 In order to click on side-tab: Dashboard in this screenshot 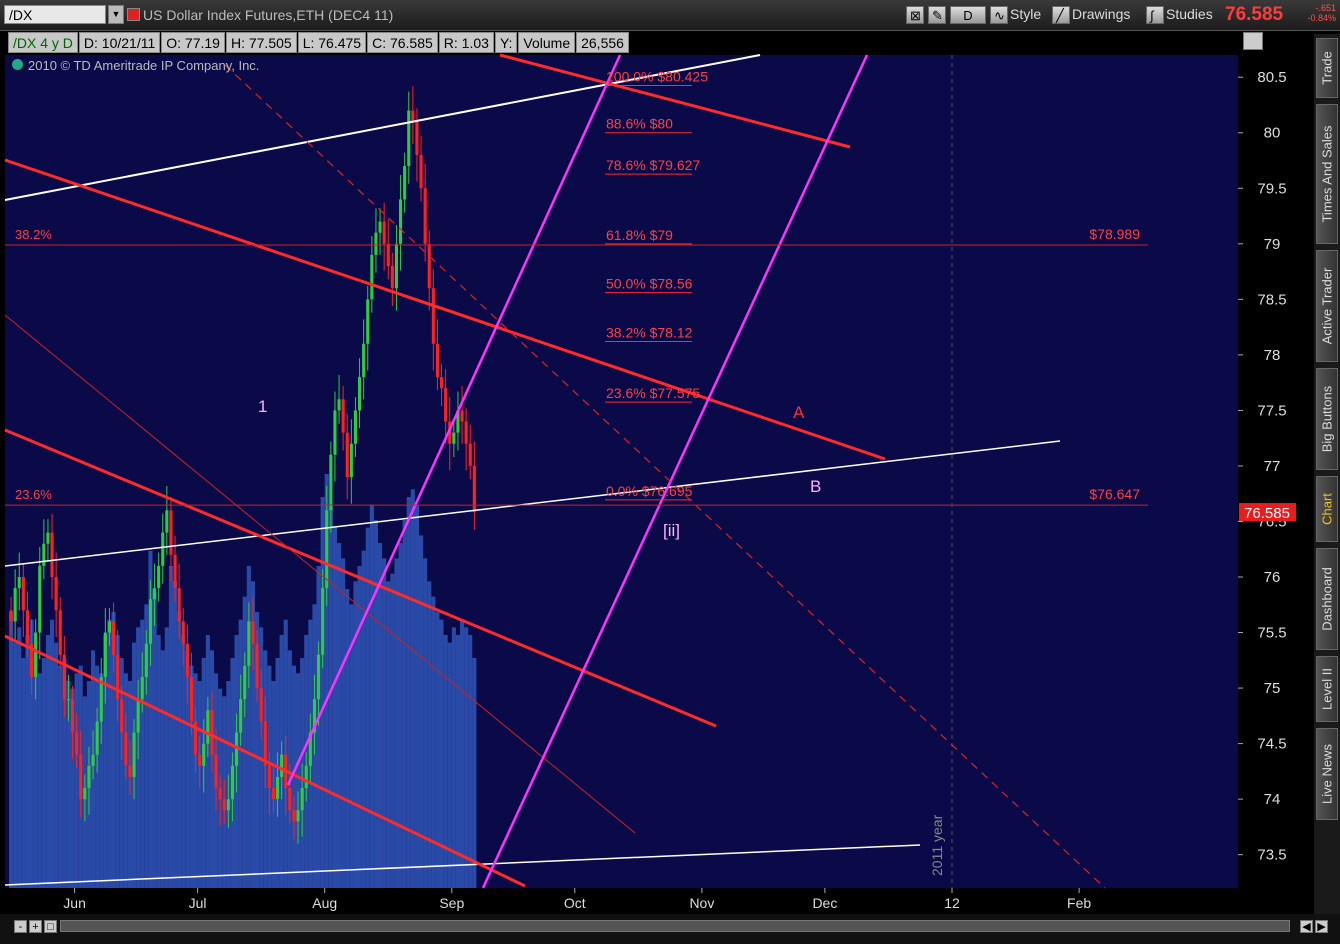, I will do `click(1327, 599)`.